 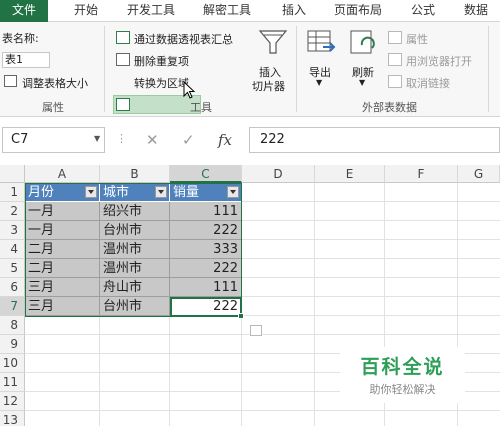 What do you see at coordinates (183, 39) in the screenshot?
I see `pivot-summary-button: 通过数据透视表汇总` at bounding box center [183, 39].